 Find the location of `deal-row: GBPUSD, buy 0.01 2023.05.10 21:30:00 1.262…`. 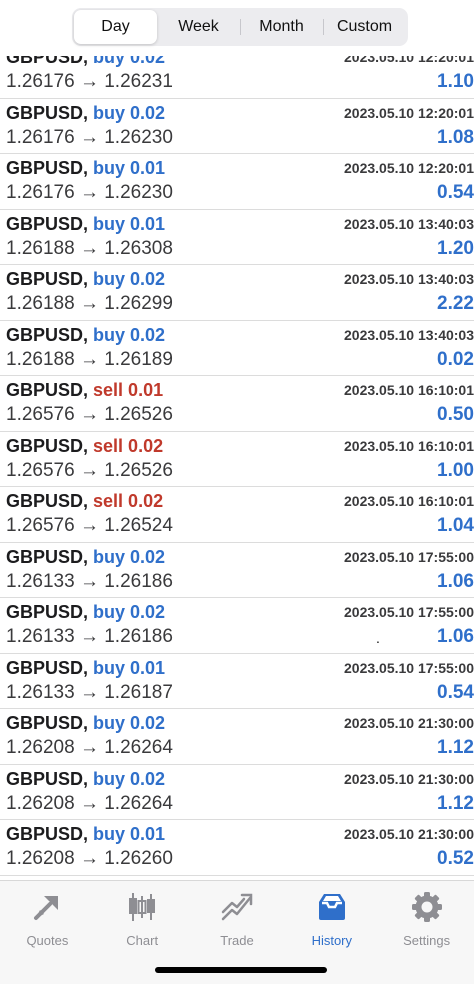

deal-row: GBPUSD, buy 0.01 2023.05.10 21:30:00 1.262… is located at coordinates (237, 848).